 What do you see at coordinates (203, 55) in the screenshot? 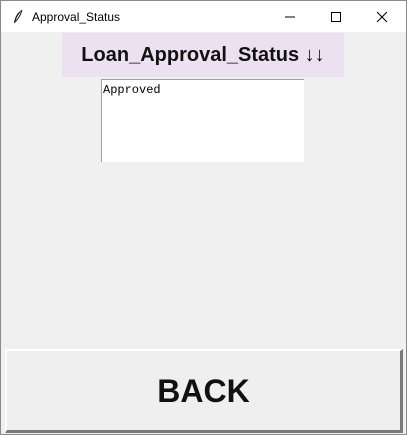
I see `loan-approval-status-heading: Loan_Approval_Status ↓↓` at bounding box center [203, 55].